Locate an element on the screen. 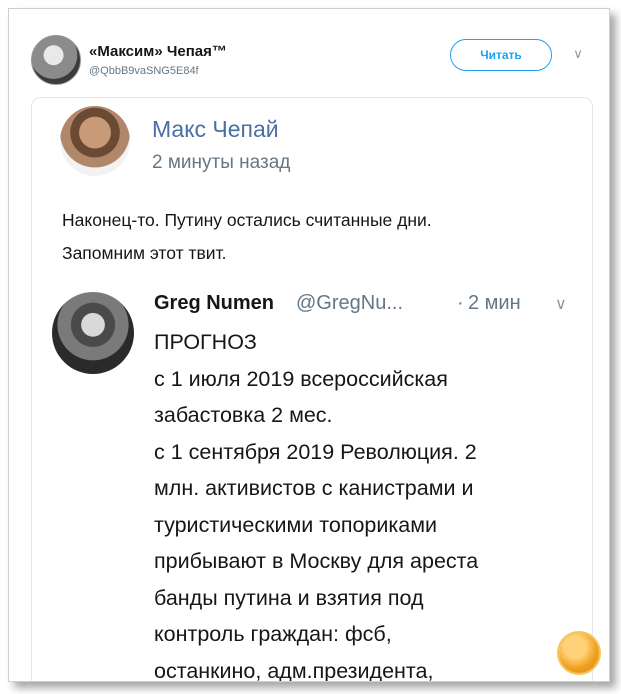  quoted-text-line: контроль граждан: фсб, is located at coordinates (273, 634).